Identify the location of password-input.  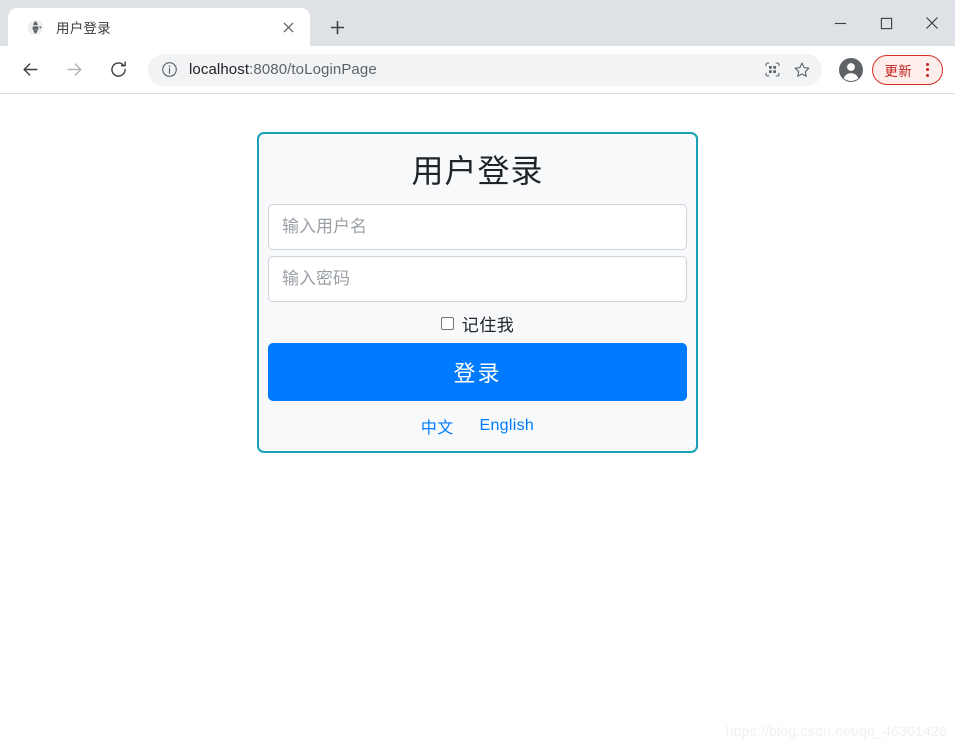
(477, 279).